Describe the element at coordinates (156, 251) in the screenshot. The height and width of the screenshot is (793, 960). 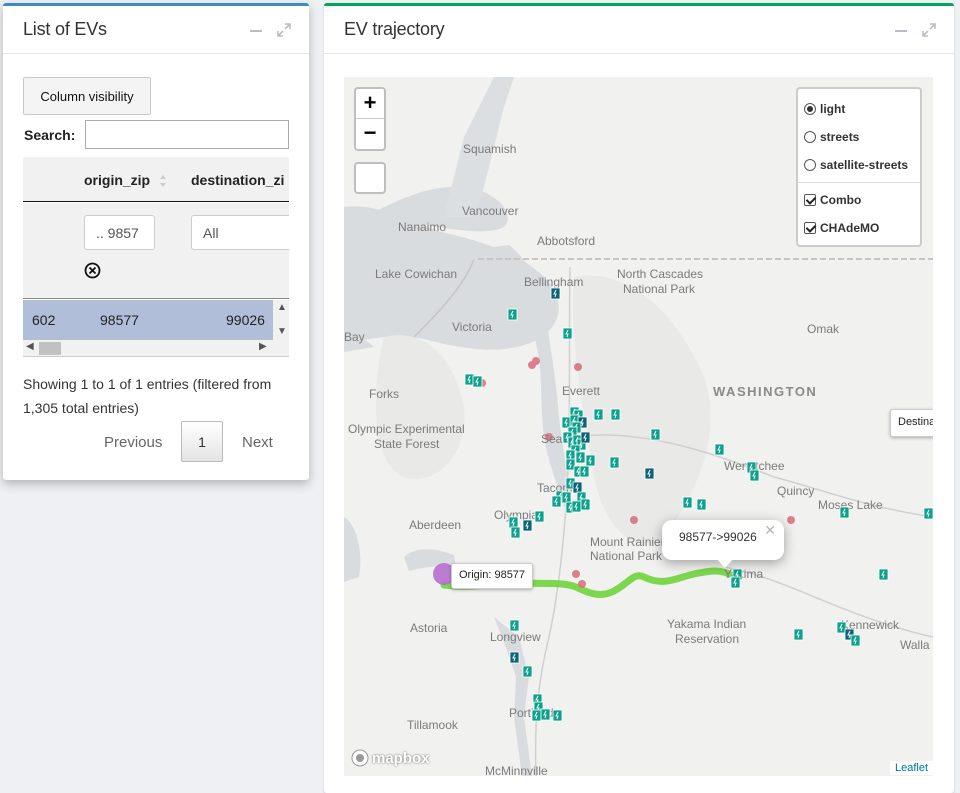
I see `filter-row: .. 9857 All` at that location.